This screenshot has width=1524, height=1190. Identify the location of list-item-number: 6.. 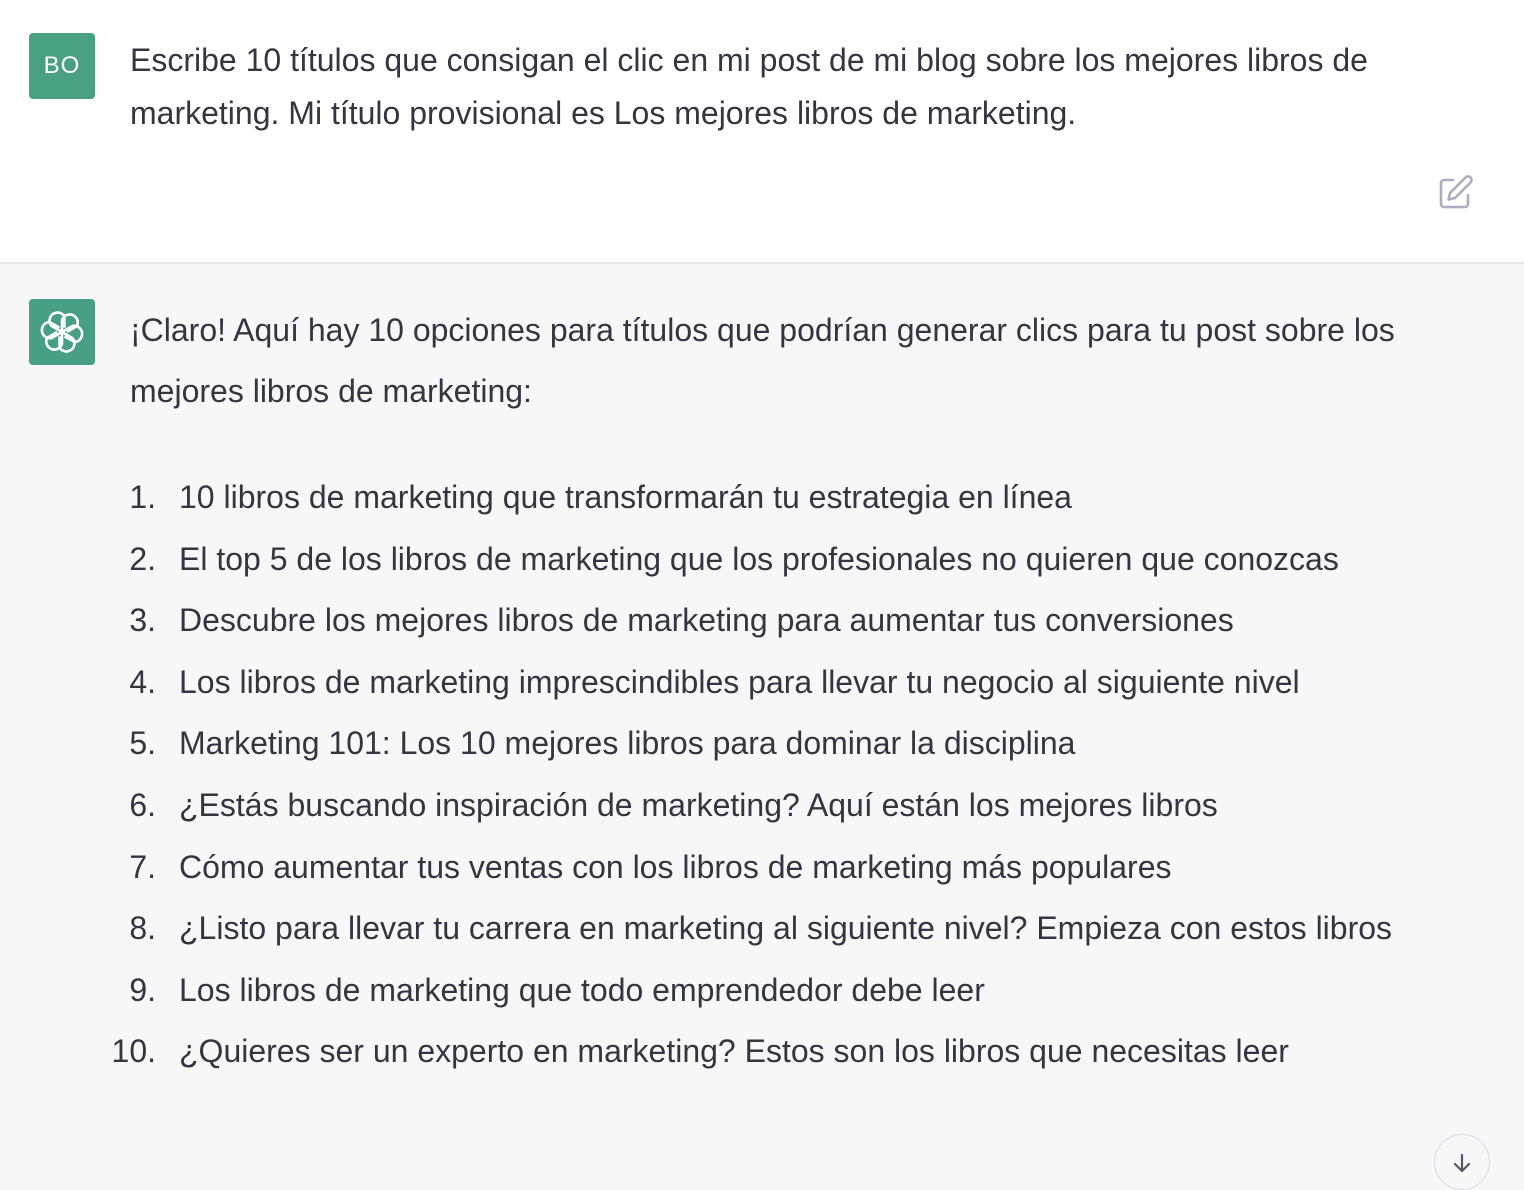
(142, 804).